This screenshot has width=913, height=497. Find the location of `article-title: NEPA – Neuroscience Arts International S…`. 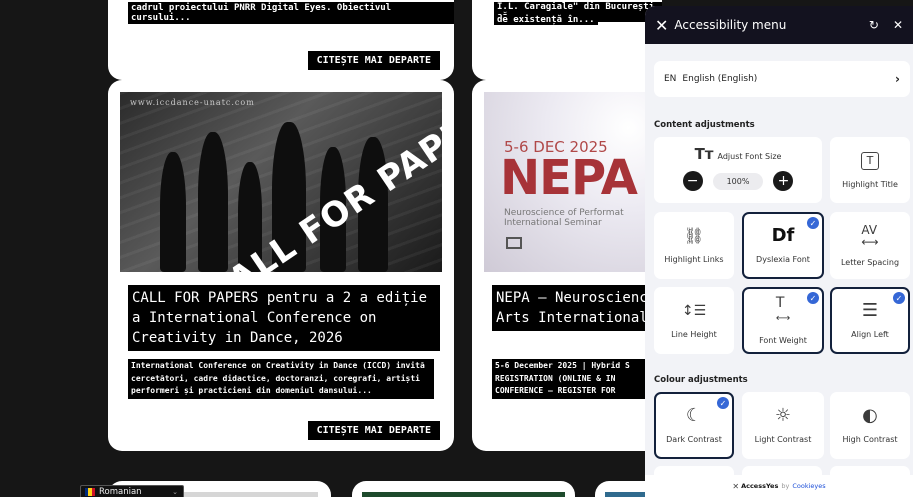

article-title: NEPA – Neuroscience Arts International S… is located at coordinates (577, 308).